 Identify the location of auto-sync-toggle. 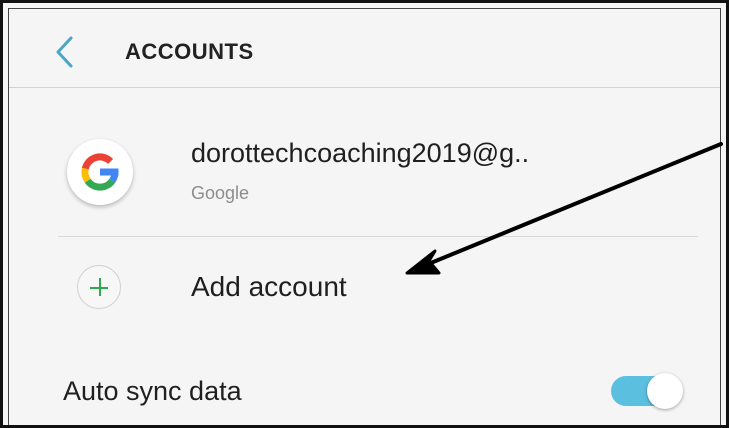
(645, 390).